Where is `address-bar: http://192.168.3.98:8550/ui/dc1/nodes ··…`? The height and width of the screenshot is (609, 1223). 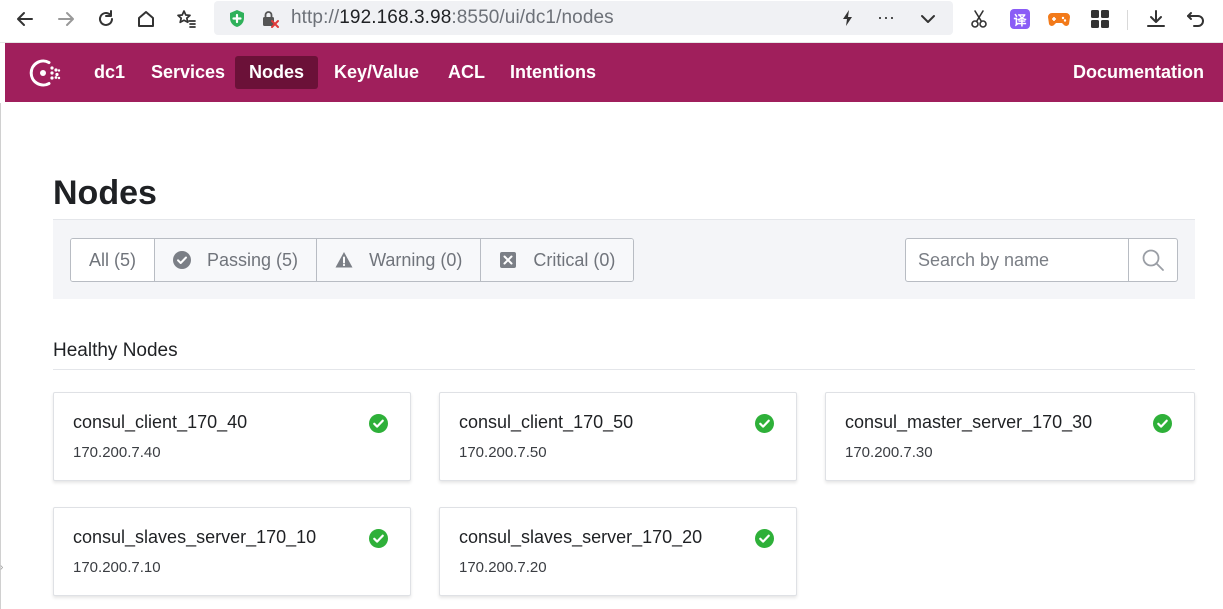 address-bar: http://192.168.3.98:8550/ui/dc1/nodes ··… is located at coordinates (583, 18).